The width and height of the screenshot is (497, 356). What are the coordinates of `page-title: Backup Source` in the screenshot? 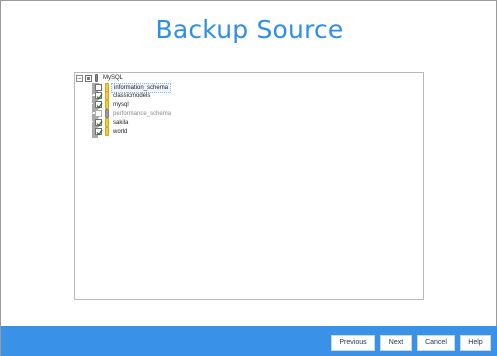 It's located at (249, 29).